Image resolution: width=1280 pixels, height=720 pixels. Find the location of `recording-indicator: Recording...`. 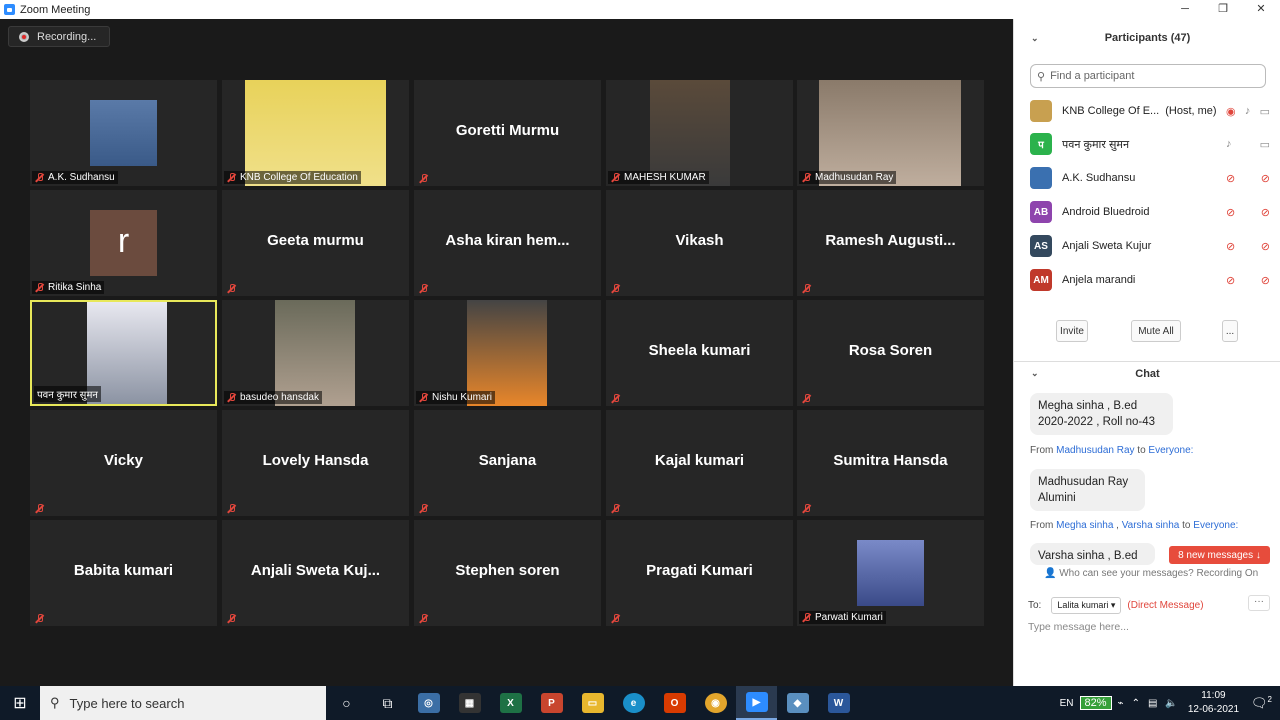

recording-indicator: Recording... is located at coordinates (59, 36).